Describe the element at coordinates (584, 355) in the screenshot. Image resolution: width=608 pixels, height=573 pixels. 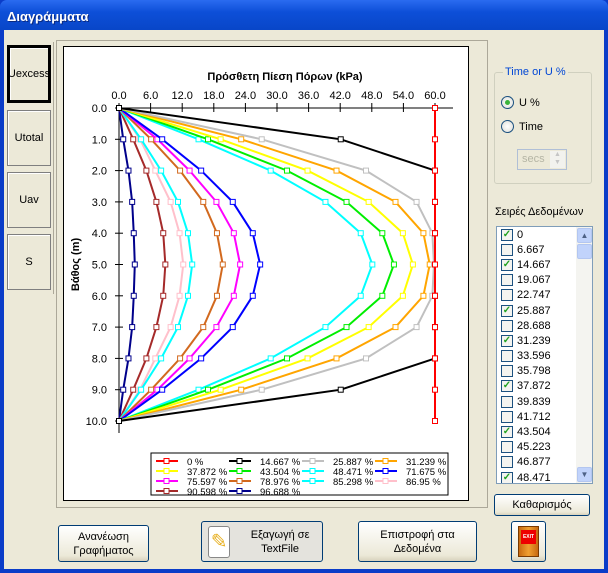
I see `scrollbar: ▲ ▼` at that location.